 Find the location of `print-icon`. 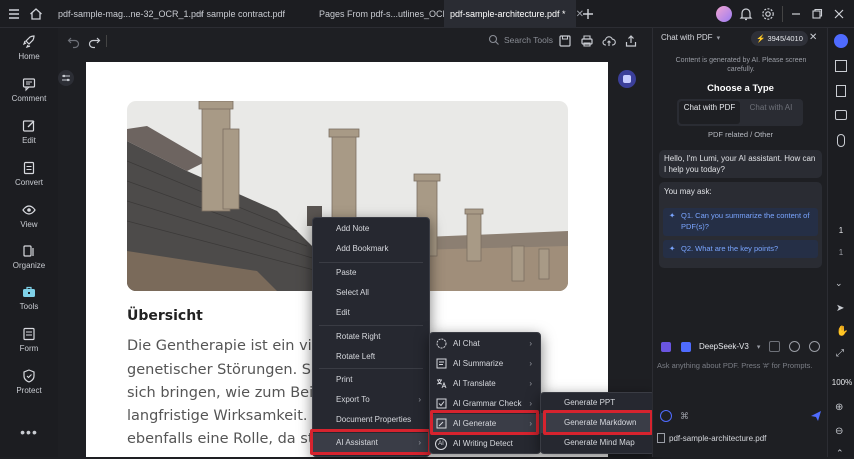

print-icon is located at coordinates (587, 41).